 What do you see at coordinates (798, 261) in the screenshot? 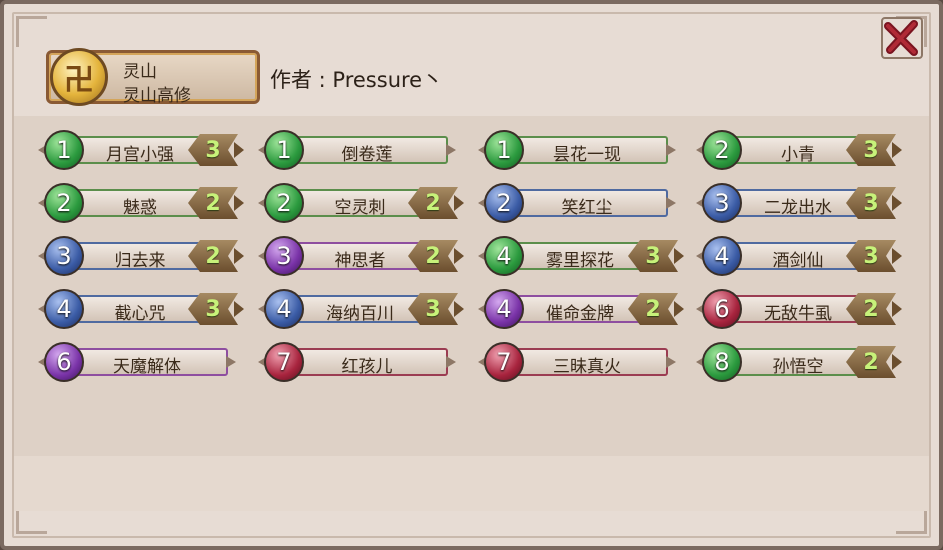
I see `card-name: 酒剑仙` at bounding box center [798, 261].